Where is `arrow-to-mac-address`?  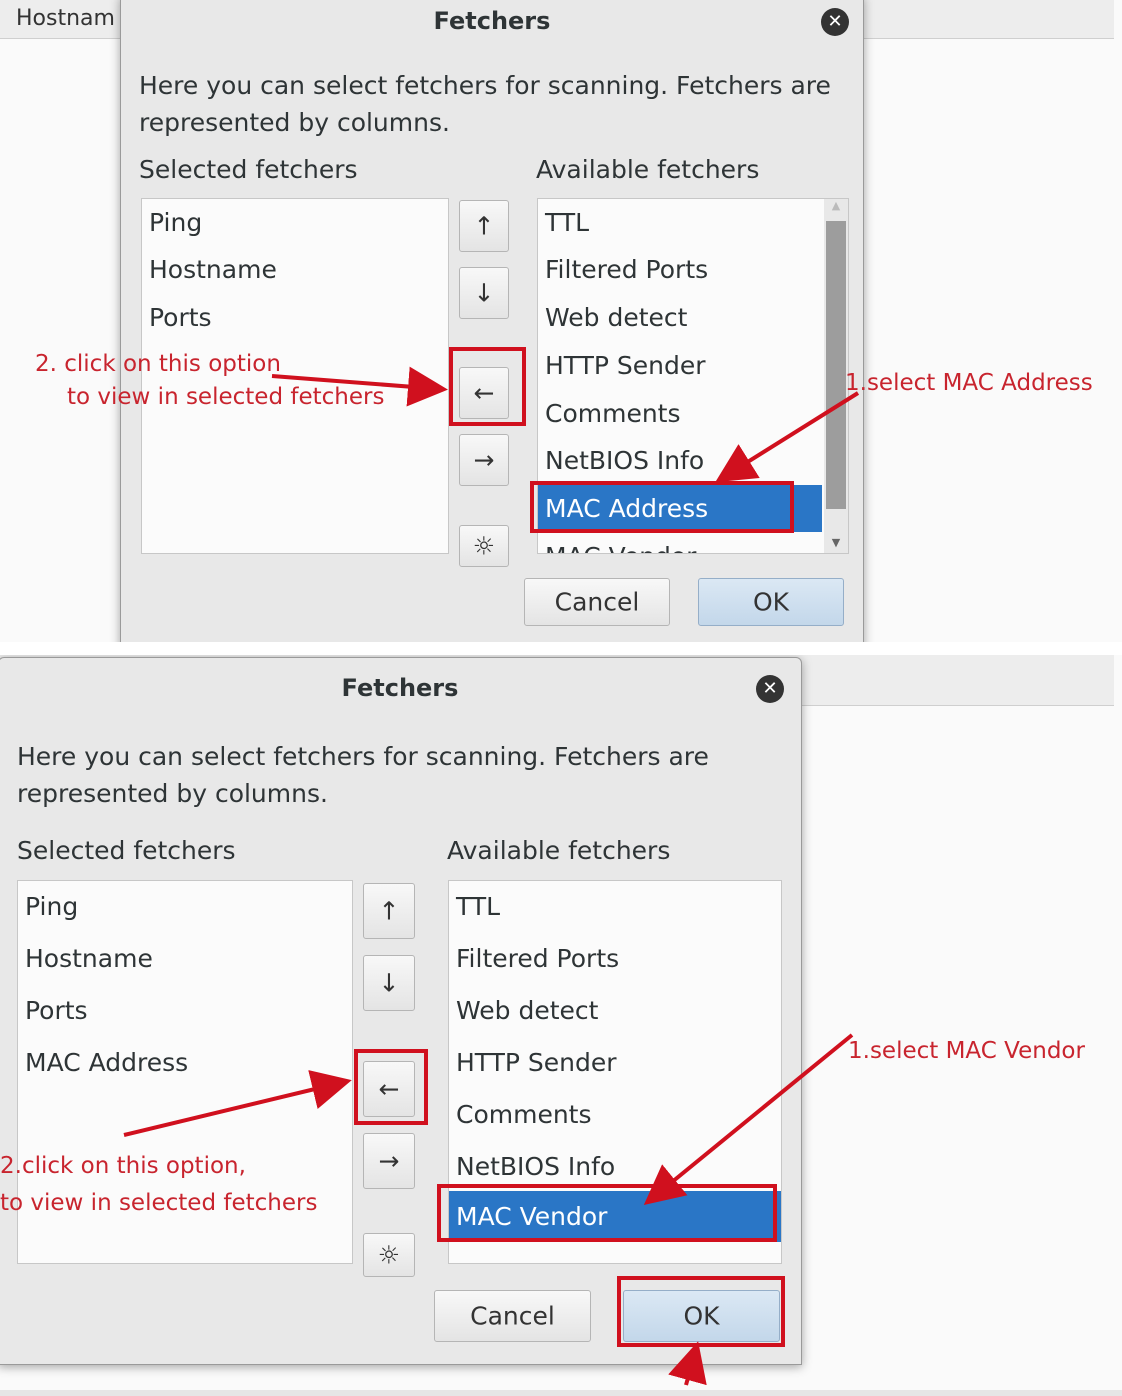
arrow-to-mac-address is located at coordinates (787, 437).